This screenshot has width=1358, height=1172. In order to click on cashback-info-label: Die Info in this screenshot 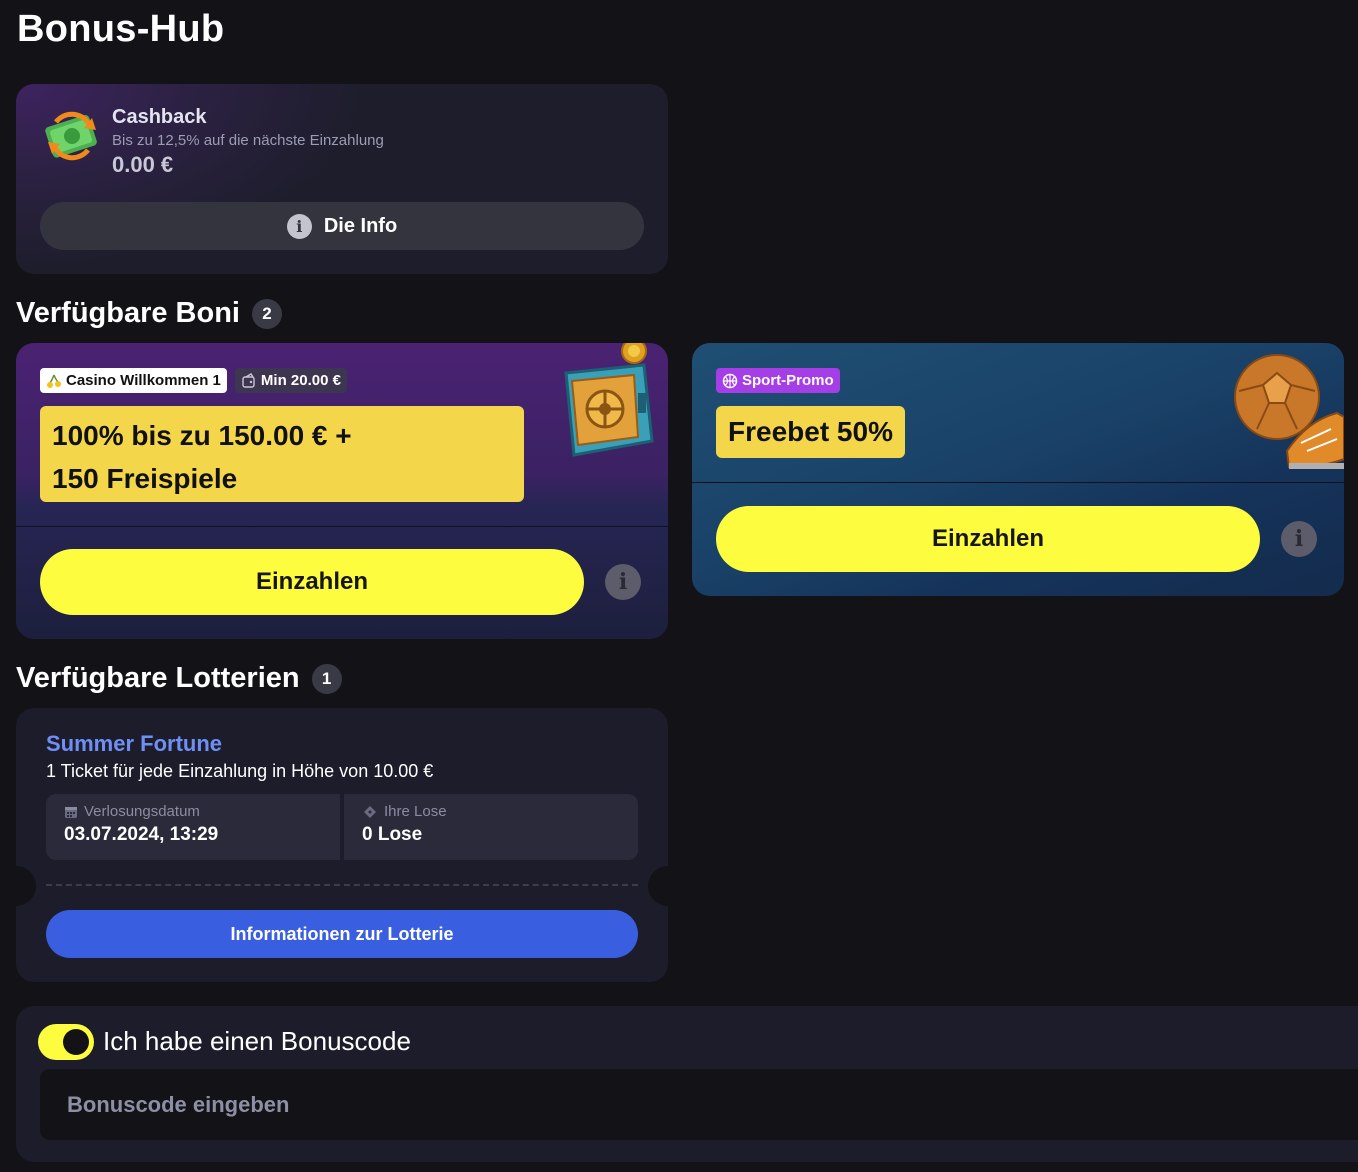, I will do `click(360, 225)`.